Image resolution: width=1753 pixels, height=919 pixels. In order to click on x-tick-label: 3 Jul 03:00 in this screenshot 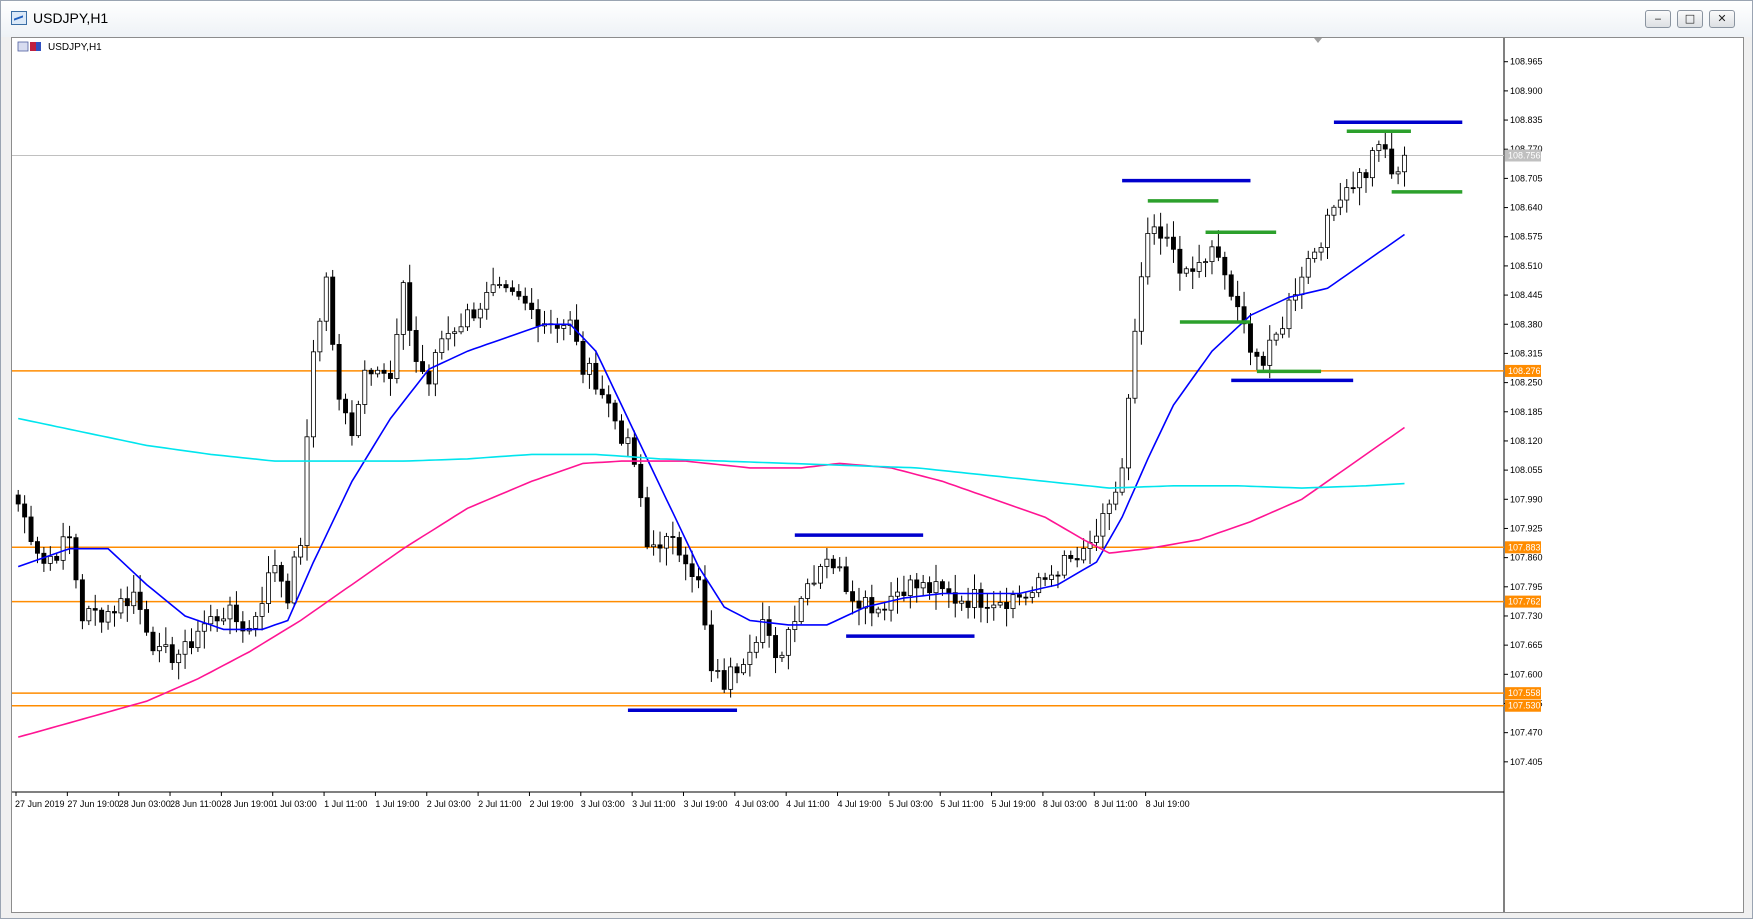, I will do `click(603, 804)`.